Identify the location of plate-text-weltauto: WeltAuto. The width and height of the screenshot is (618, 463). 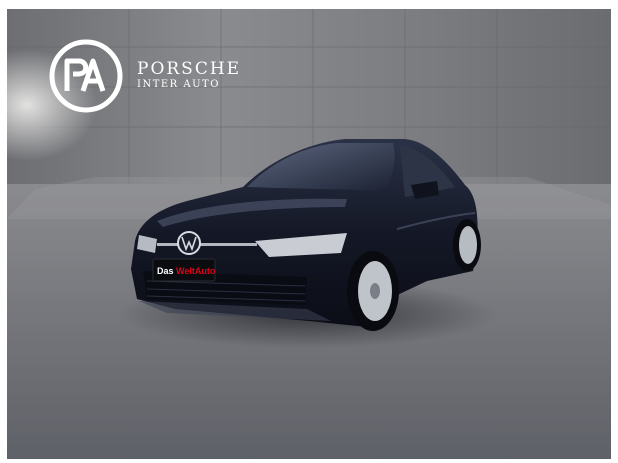
(196, 271).